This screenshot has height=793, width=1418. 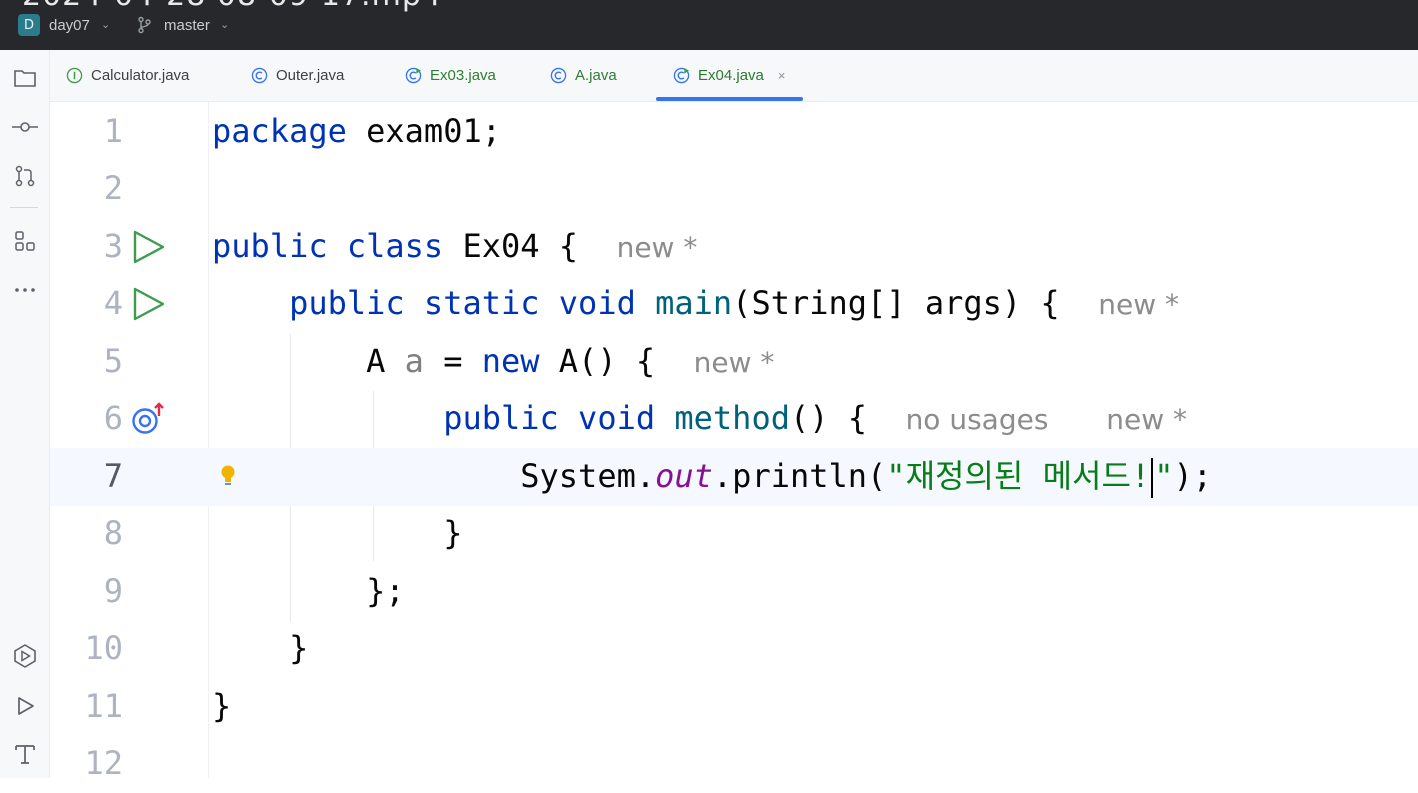 What do you see at coordinates (86, 649) in the screenshot?
I see `line-number: 10` at bounding box center [86, 649].